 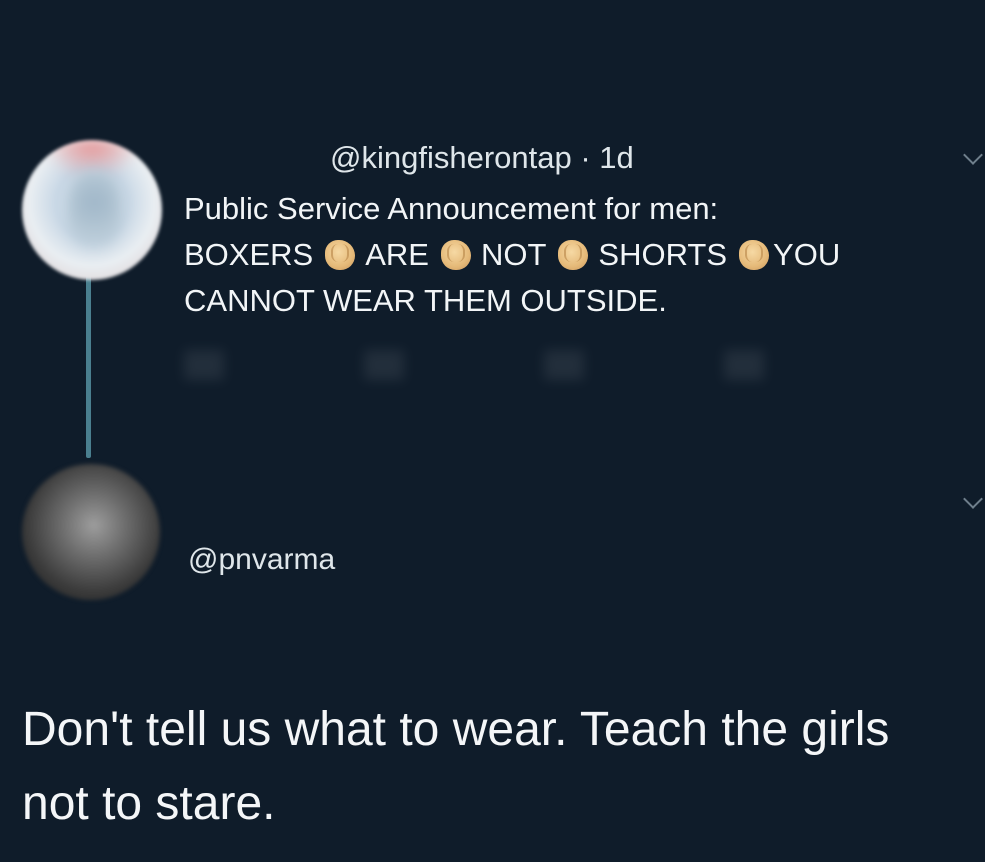 I want to click on tweet-word: BOXERS, so click(x=249, y=254).